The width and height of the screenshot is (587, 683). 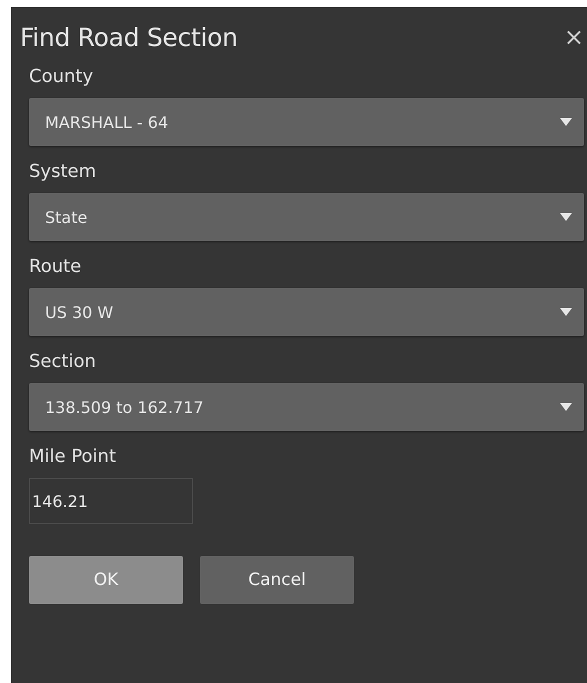 What do you see at coordinates (277, 580) in the screenshot?
I see `cancel-button: Cancel` at bounding box center [277, 580].